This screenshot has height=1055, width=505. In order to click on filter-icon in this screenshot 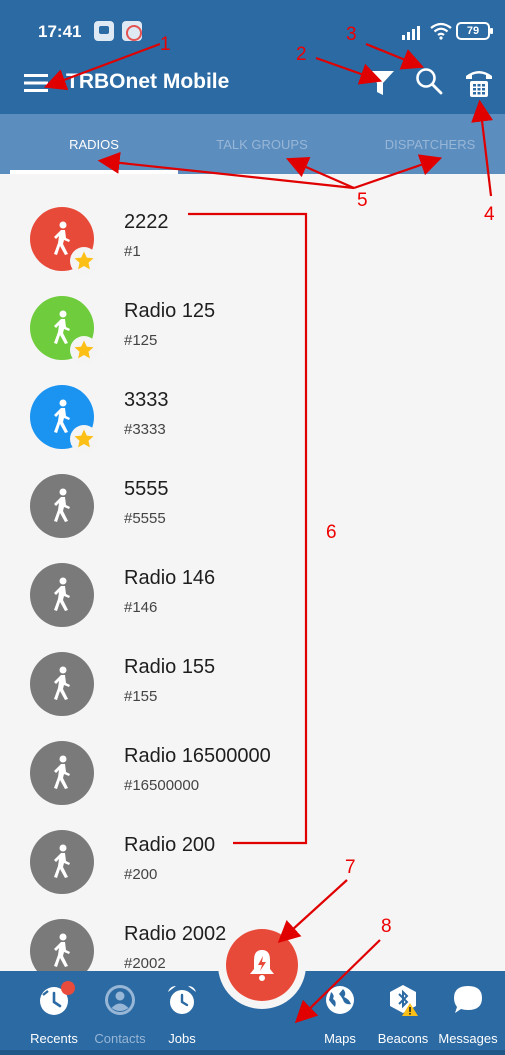, I will do `click(380, 82)`.